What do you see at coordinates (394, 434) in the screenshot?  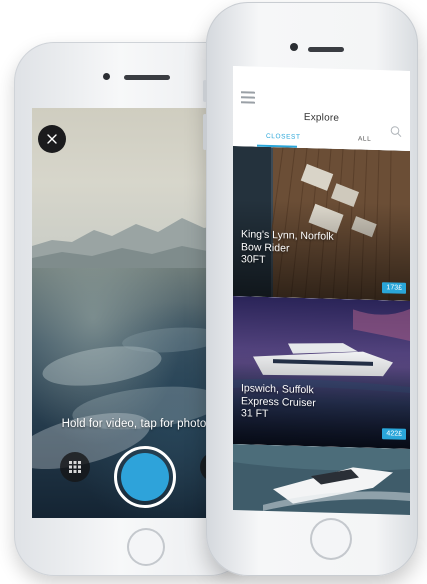 I see `price-badge: 422£` at bounding box center [394, 434].